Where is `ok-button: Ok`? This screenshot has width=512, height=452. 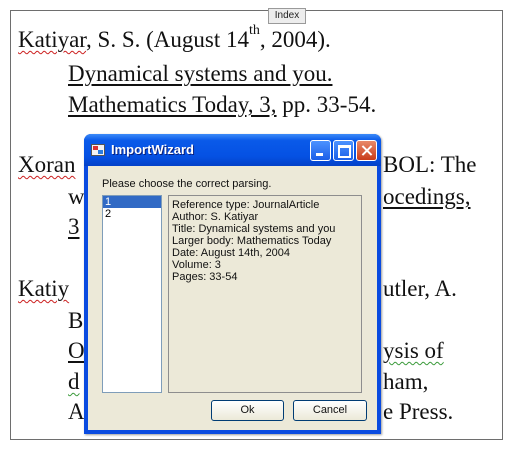
ok-button: Ok is located at coordinates (247, 410).